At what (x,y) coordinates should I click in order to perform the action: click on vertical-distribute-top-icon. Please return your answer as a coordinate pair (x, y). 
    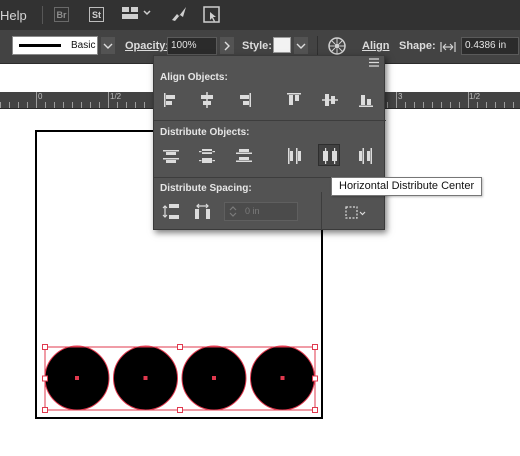
    Looking at the image, I should click on (171, 156).